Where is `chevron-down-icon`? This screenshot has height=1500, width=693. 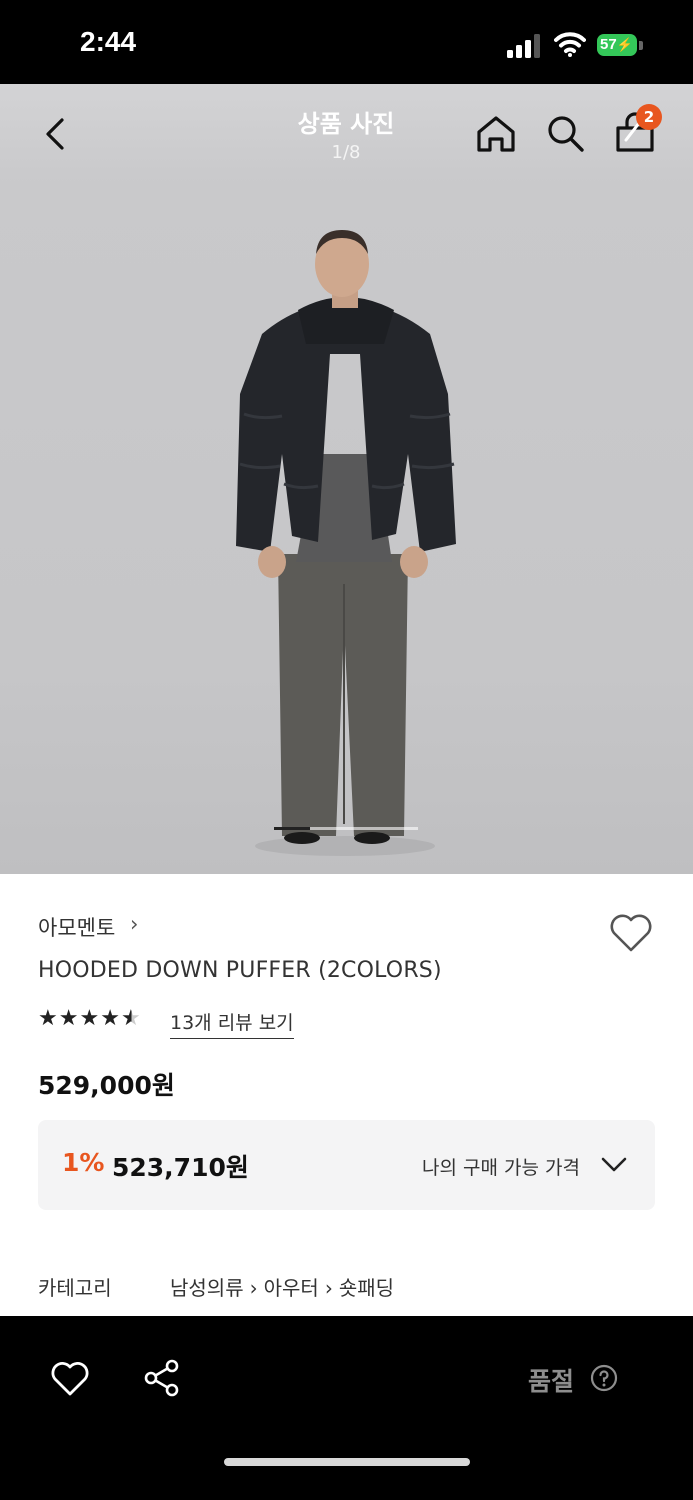
chevron-down-icon is located at coordinates (614, 1164).